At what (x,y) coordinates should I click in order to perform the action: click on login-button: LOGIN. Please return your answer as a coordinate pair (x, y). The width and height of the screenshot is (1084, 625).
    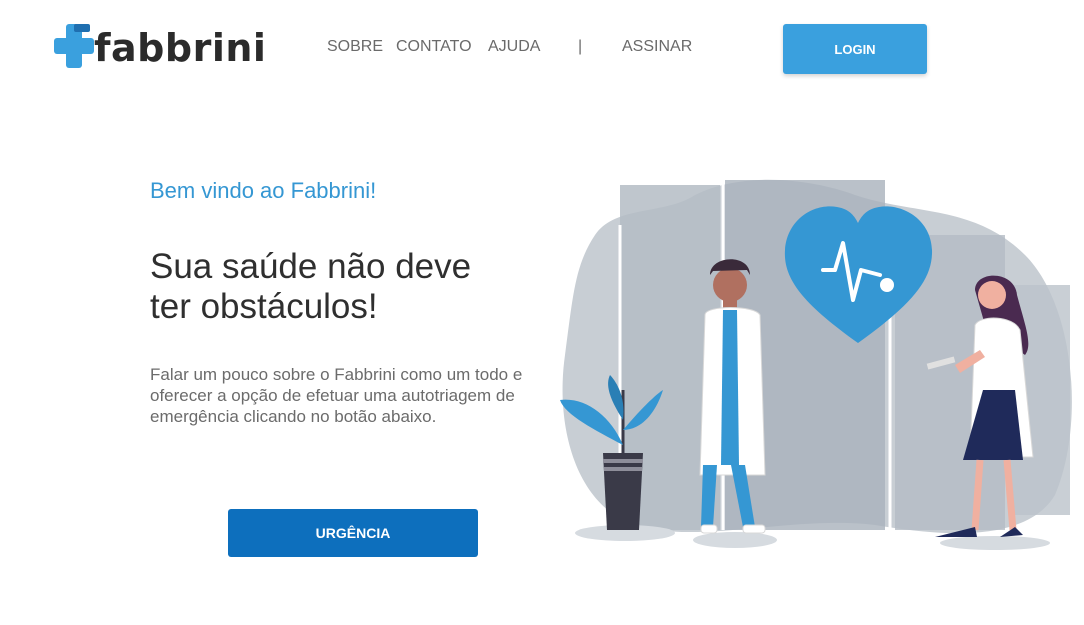
    Looking at the image, I should click on (855, 49).